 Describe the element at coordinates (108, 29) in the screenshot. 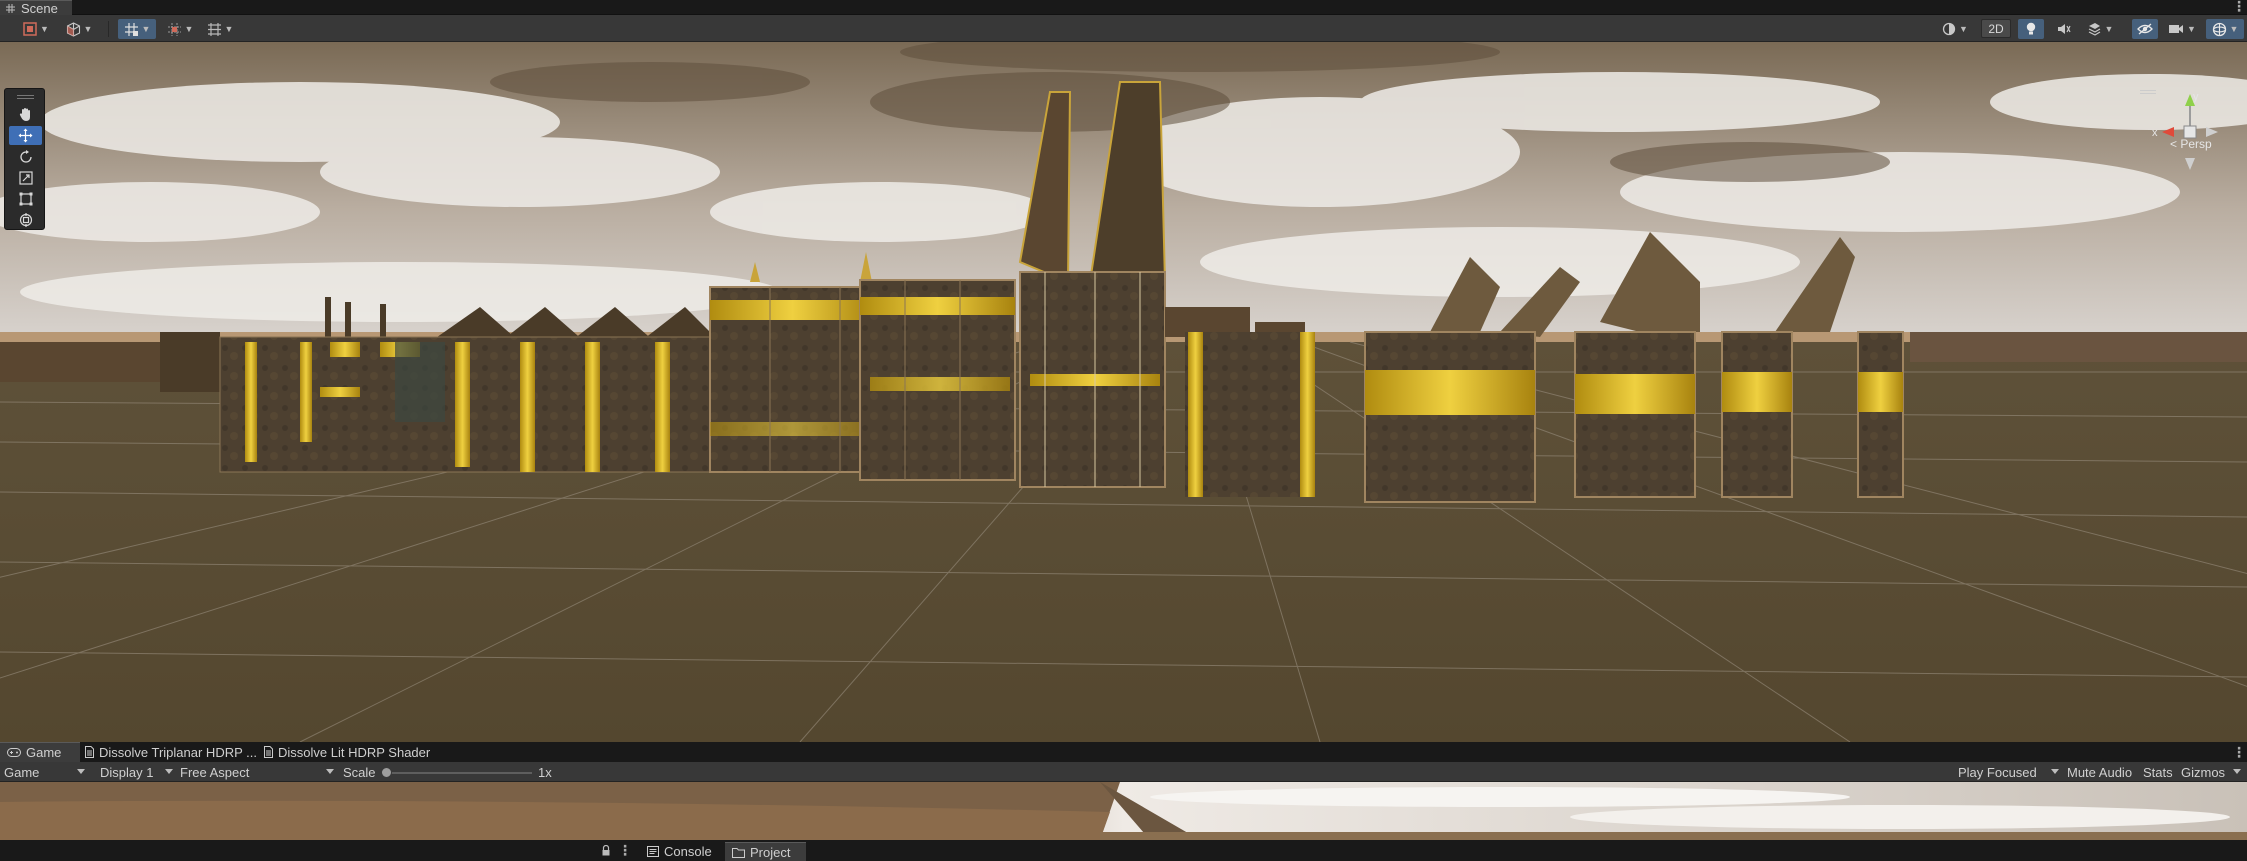

I see `toolbar-divider` at that location.